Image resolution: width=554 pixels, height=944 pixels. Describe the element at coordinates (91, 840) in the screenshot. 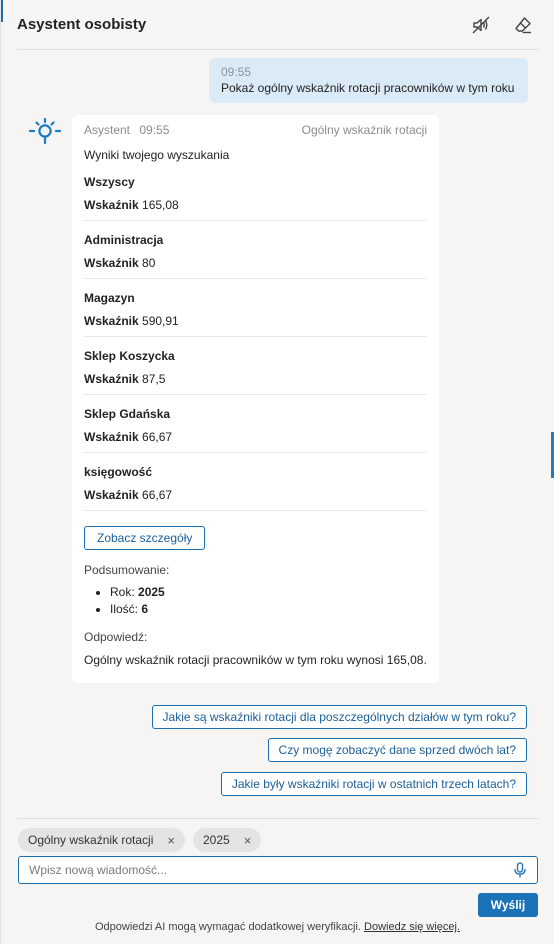

I see `filter-chip-label: Ogólny wskaźnik rotacji` at that location.